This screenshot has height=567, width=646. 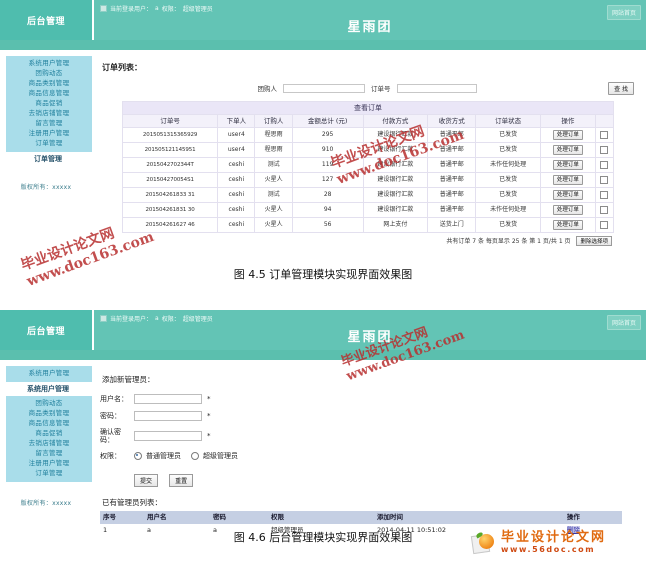 What do you see at coordinates (436, 88) in the screenshot?
I see `order-no-input` at bounding box center [436, 88].